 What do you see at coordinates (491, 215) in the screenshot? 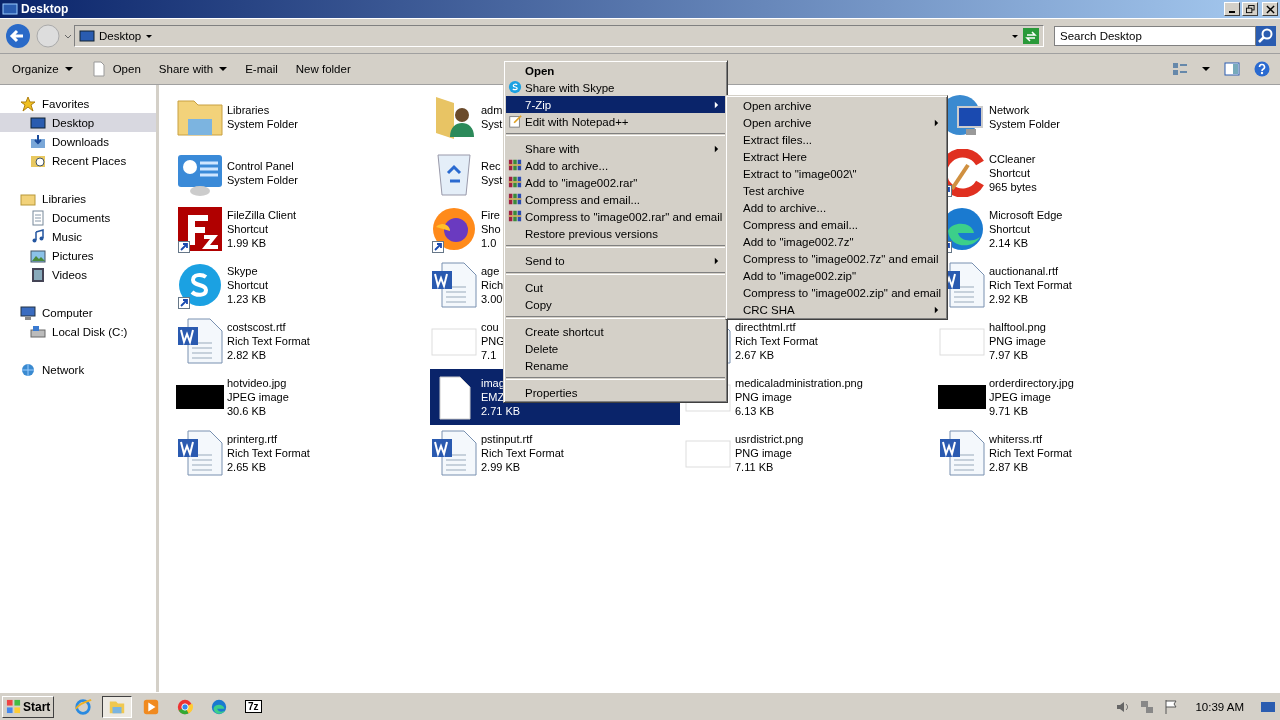
I see `file-label: Fire` at bounding box center [491, 215].